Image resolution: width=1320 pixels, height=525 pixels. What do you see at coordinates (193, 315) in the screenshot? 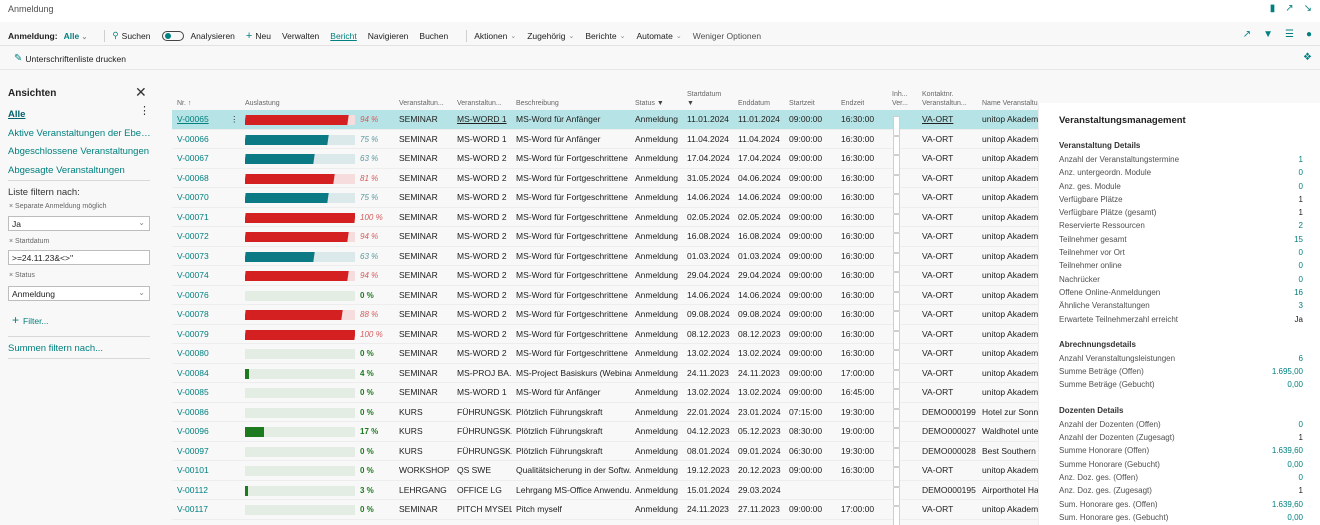
I see `cell-nr-link: V-00078` at bounding box center [193, 315].